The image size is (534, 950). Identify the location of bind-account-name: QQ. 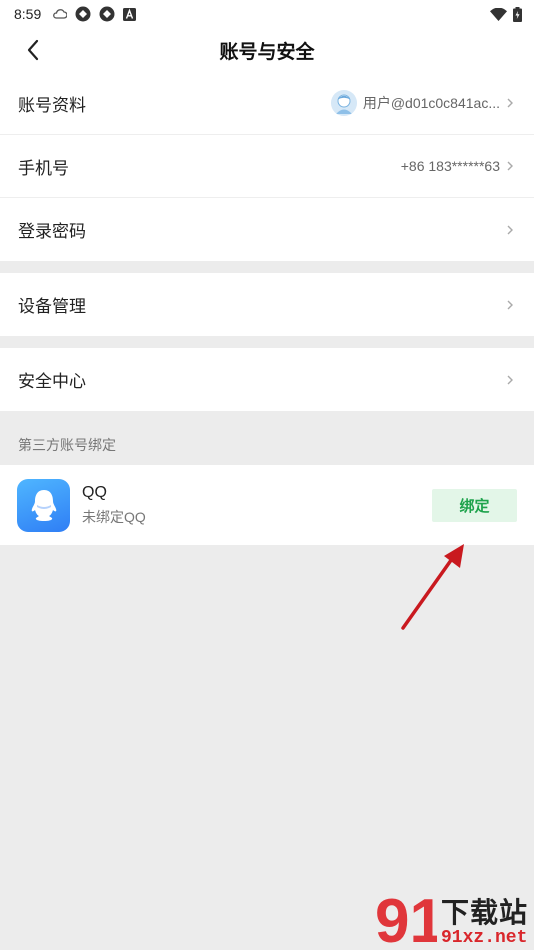
(94, 492).